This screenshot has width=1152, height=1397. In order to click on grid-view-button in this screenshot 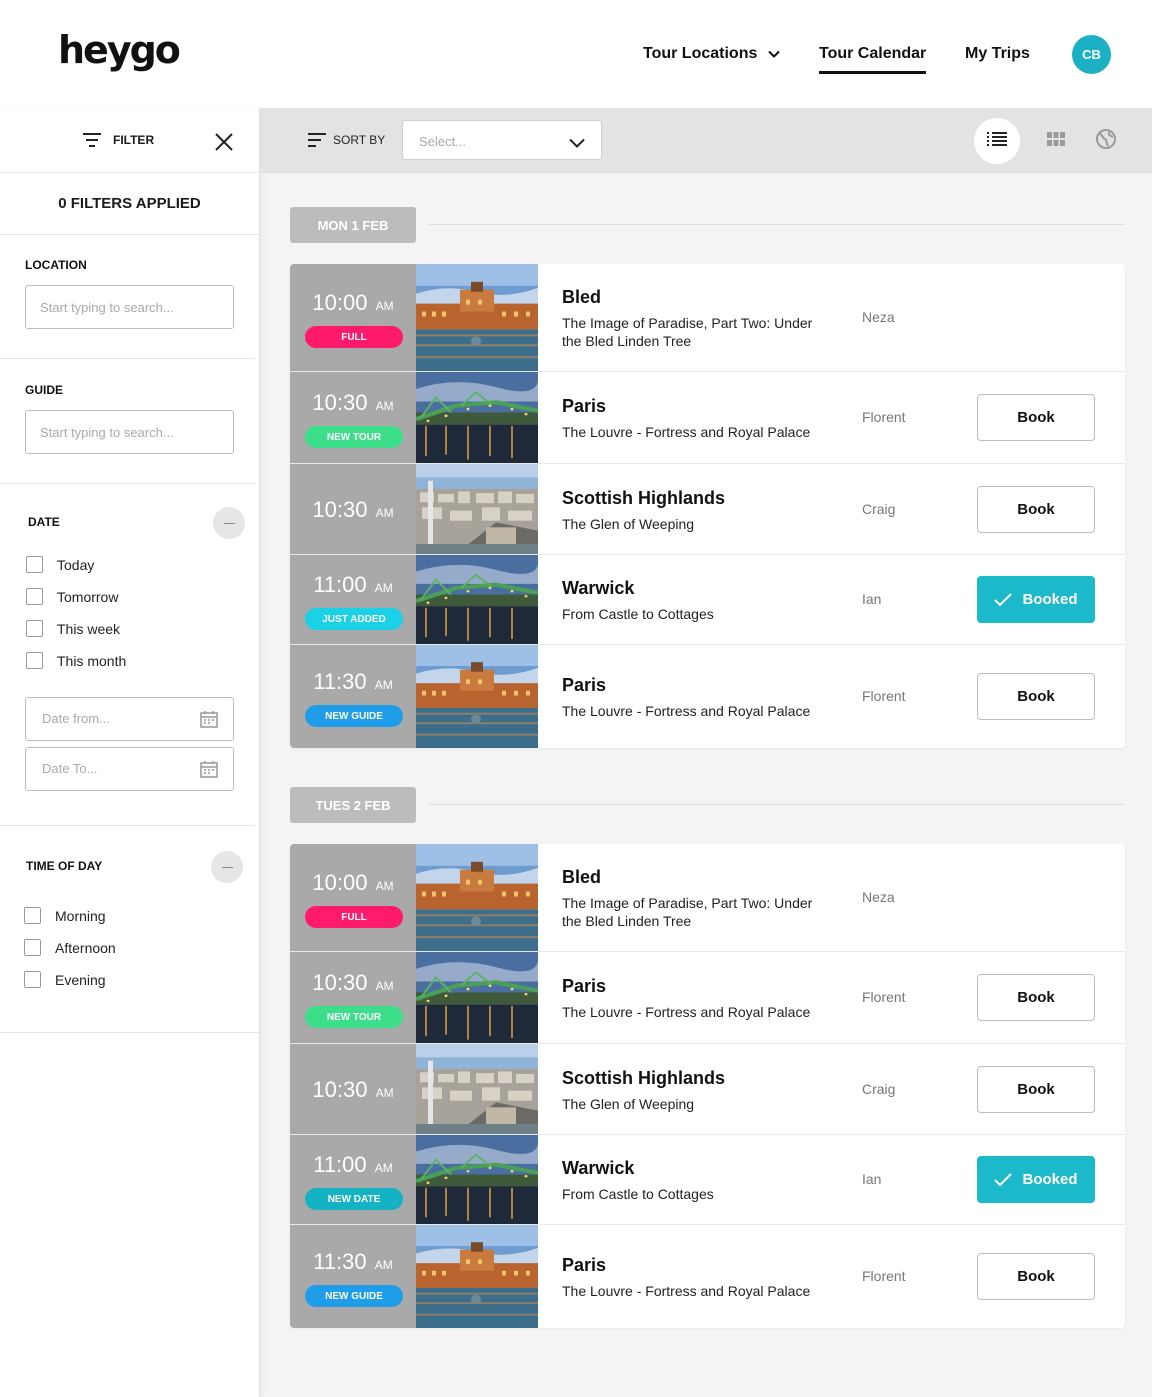, I will do `click(1056, 141)`.